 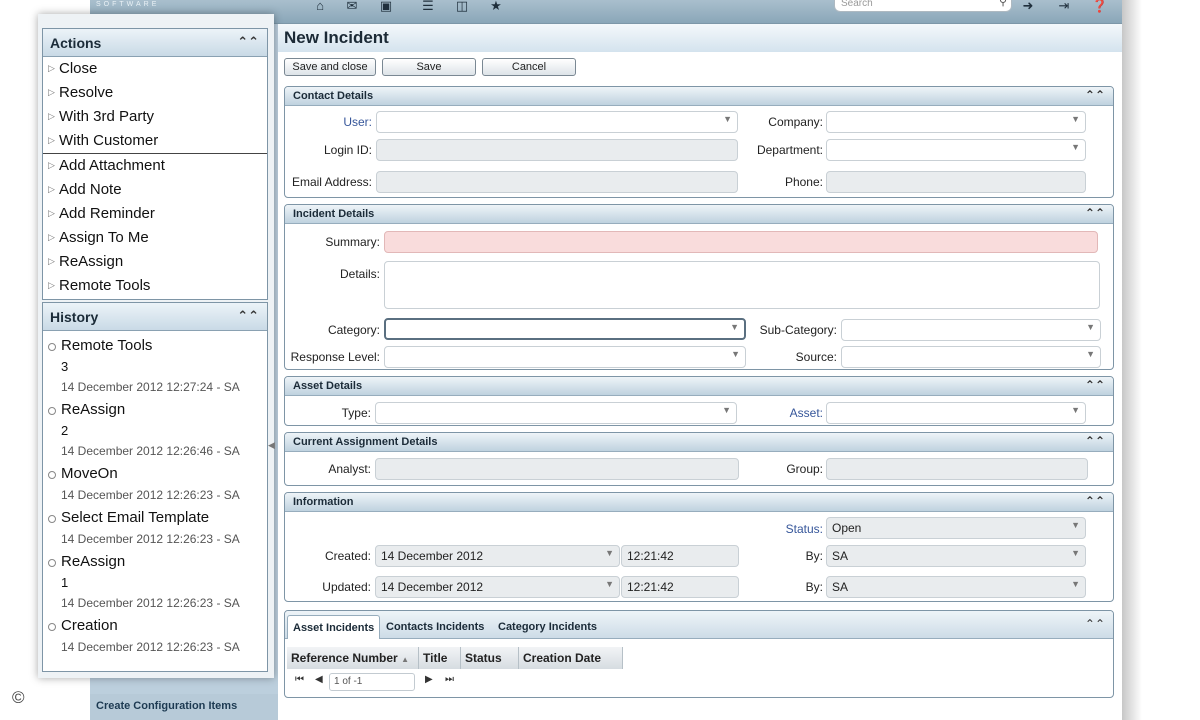 I want to click on tab-category-incidents: Category Incidents, so click(x=547, y=627).